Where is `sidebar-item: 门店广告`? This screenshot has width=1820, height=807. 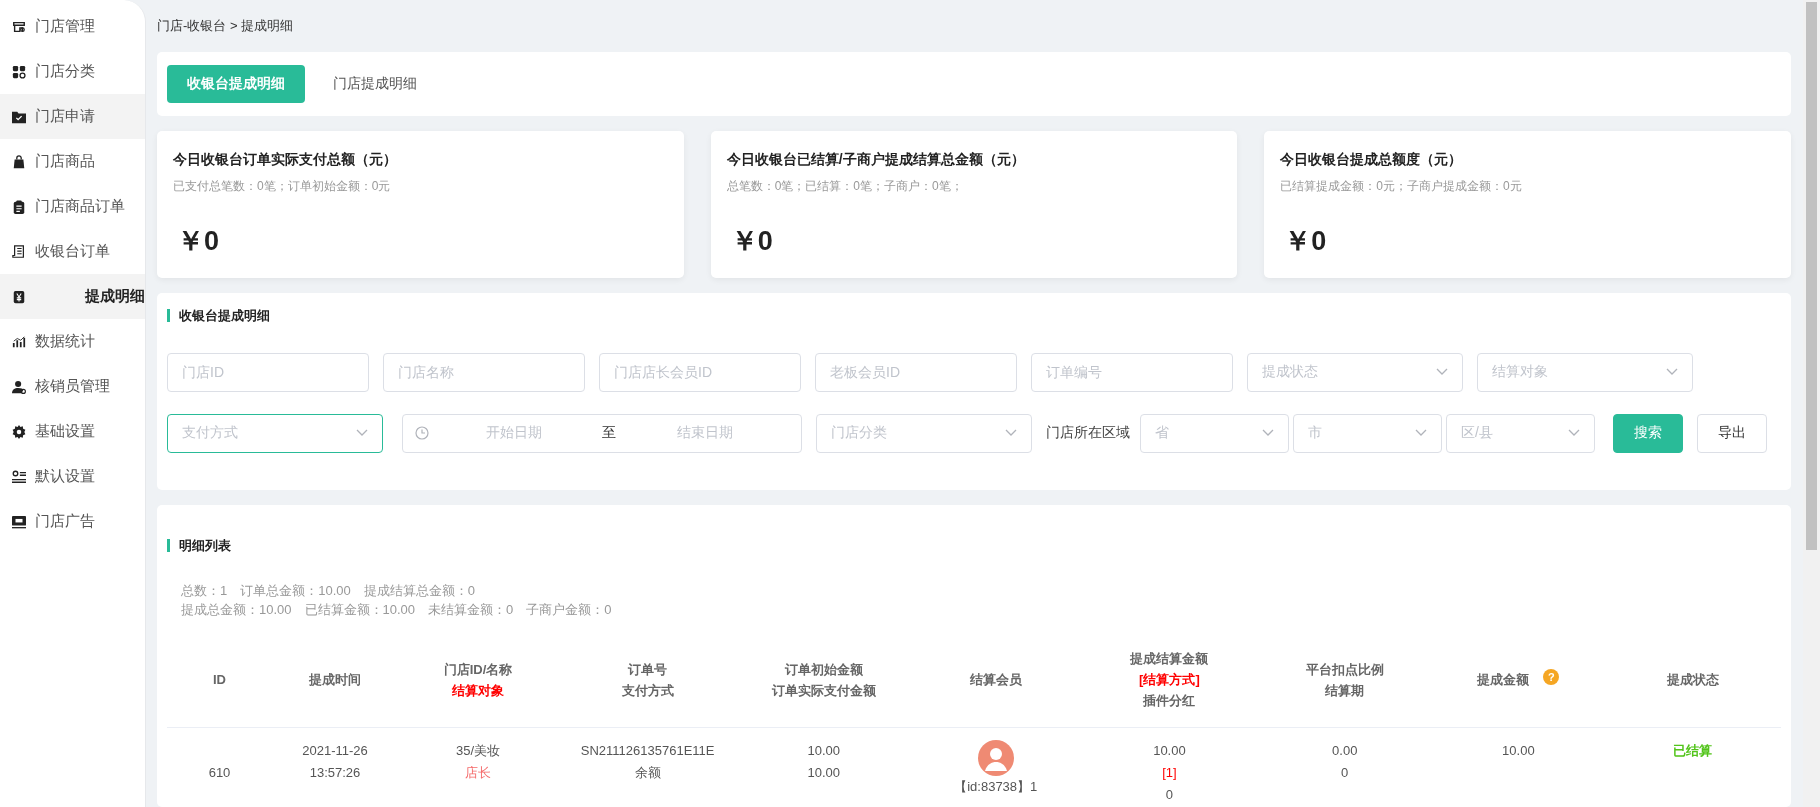
sidebar-item: 门店广告 is located at coordinates (72, 521).